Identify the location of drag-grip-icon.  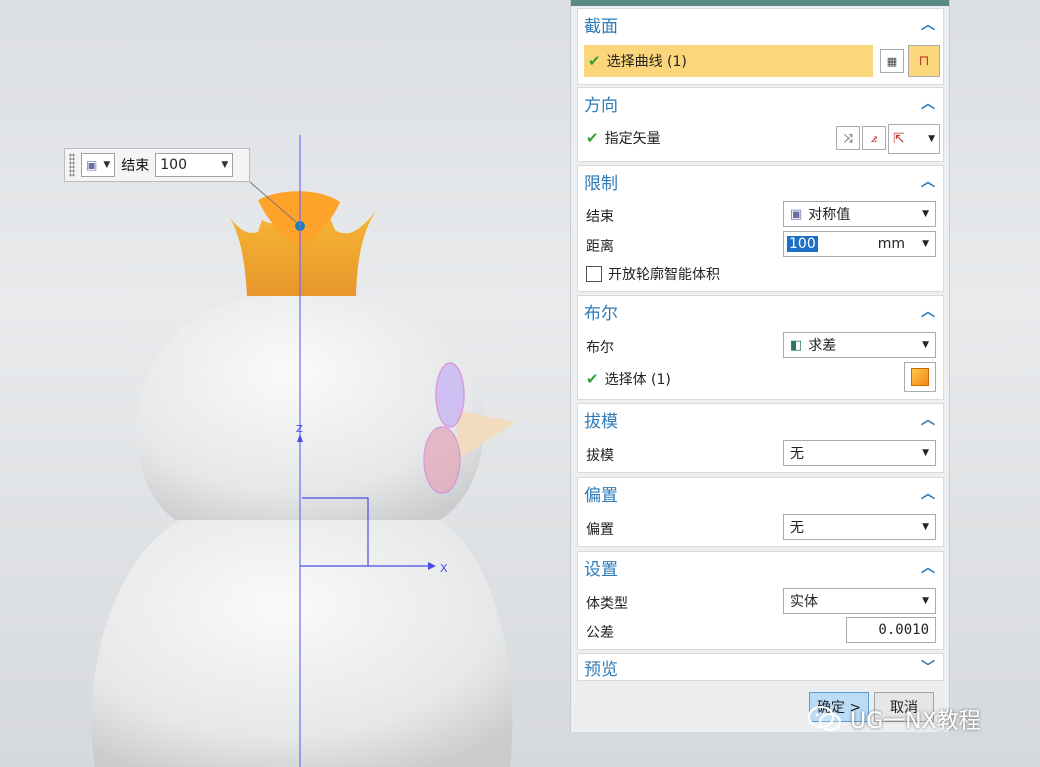
(72, 165).